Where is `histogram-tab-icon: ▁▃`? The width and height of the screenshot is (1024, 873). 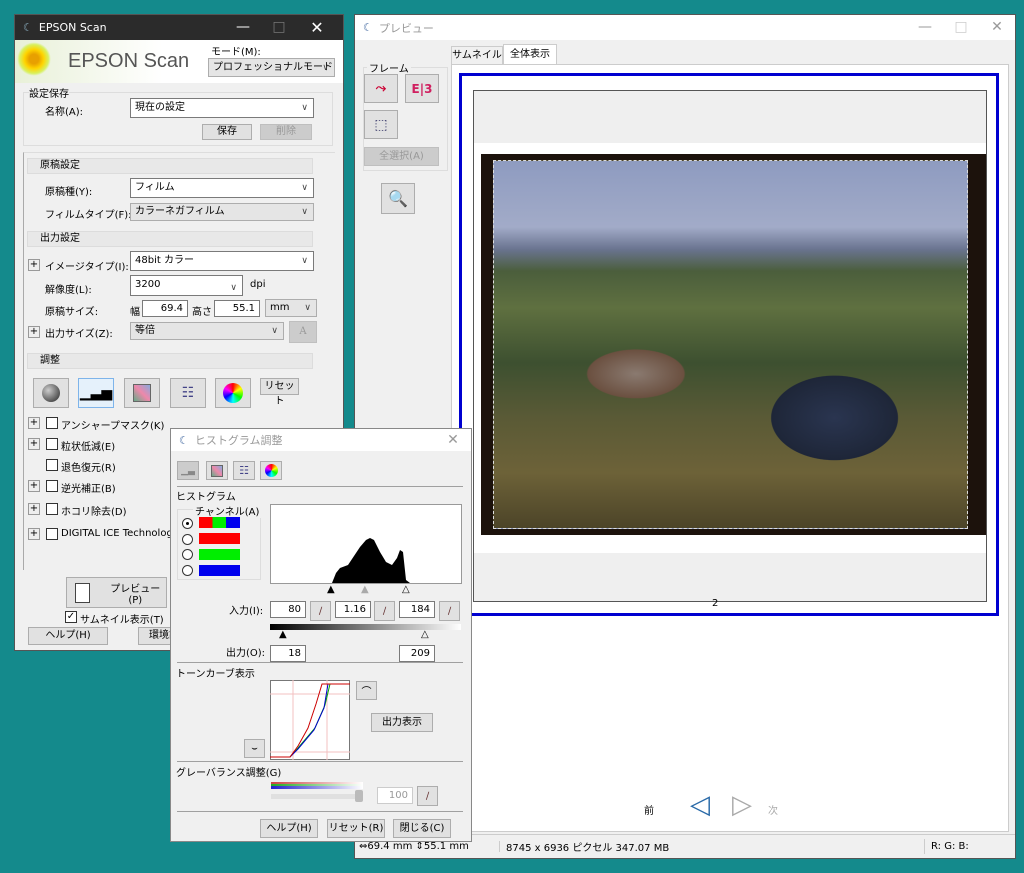
histogram-tab-icon: ▁▃ is located at coordinates (188, 470).